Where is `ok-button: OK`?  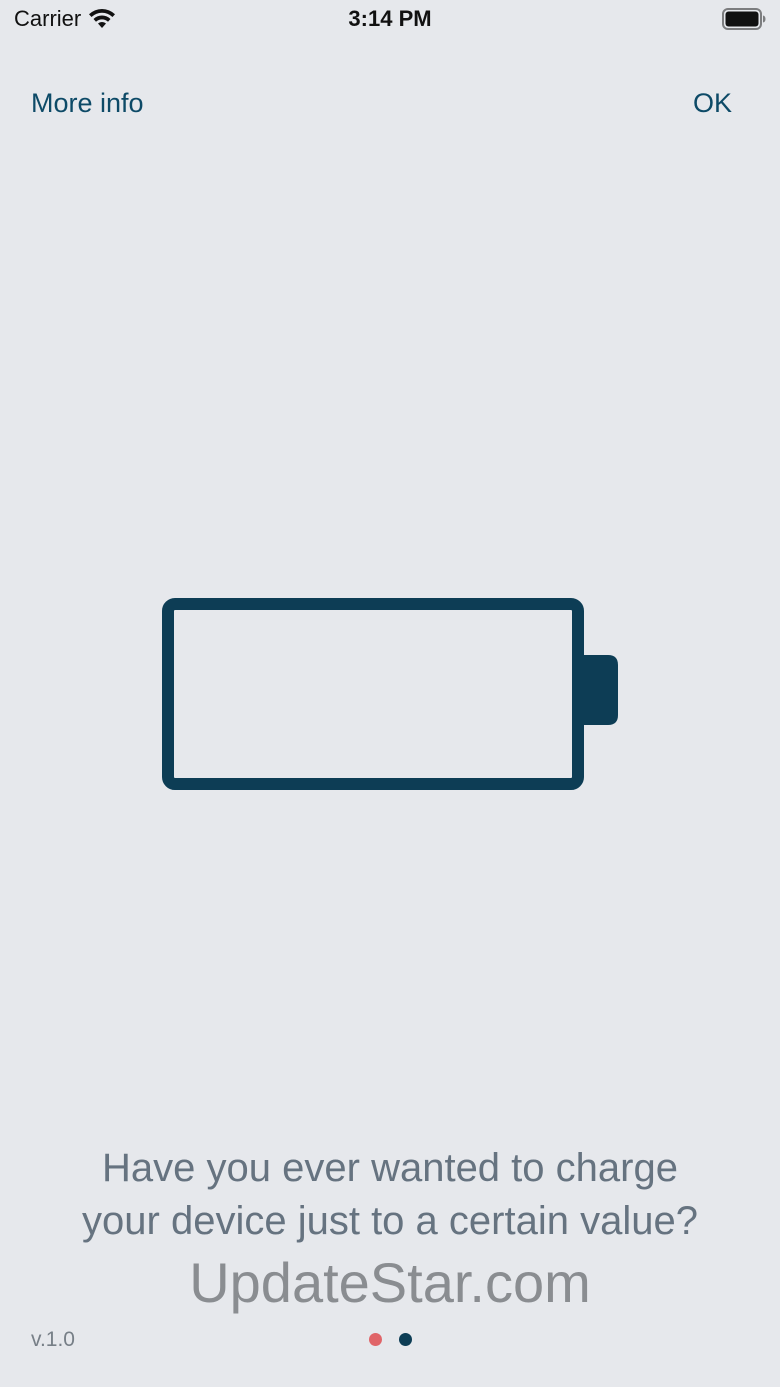
ok-button: OK is located at coordinates (712, 103).